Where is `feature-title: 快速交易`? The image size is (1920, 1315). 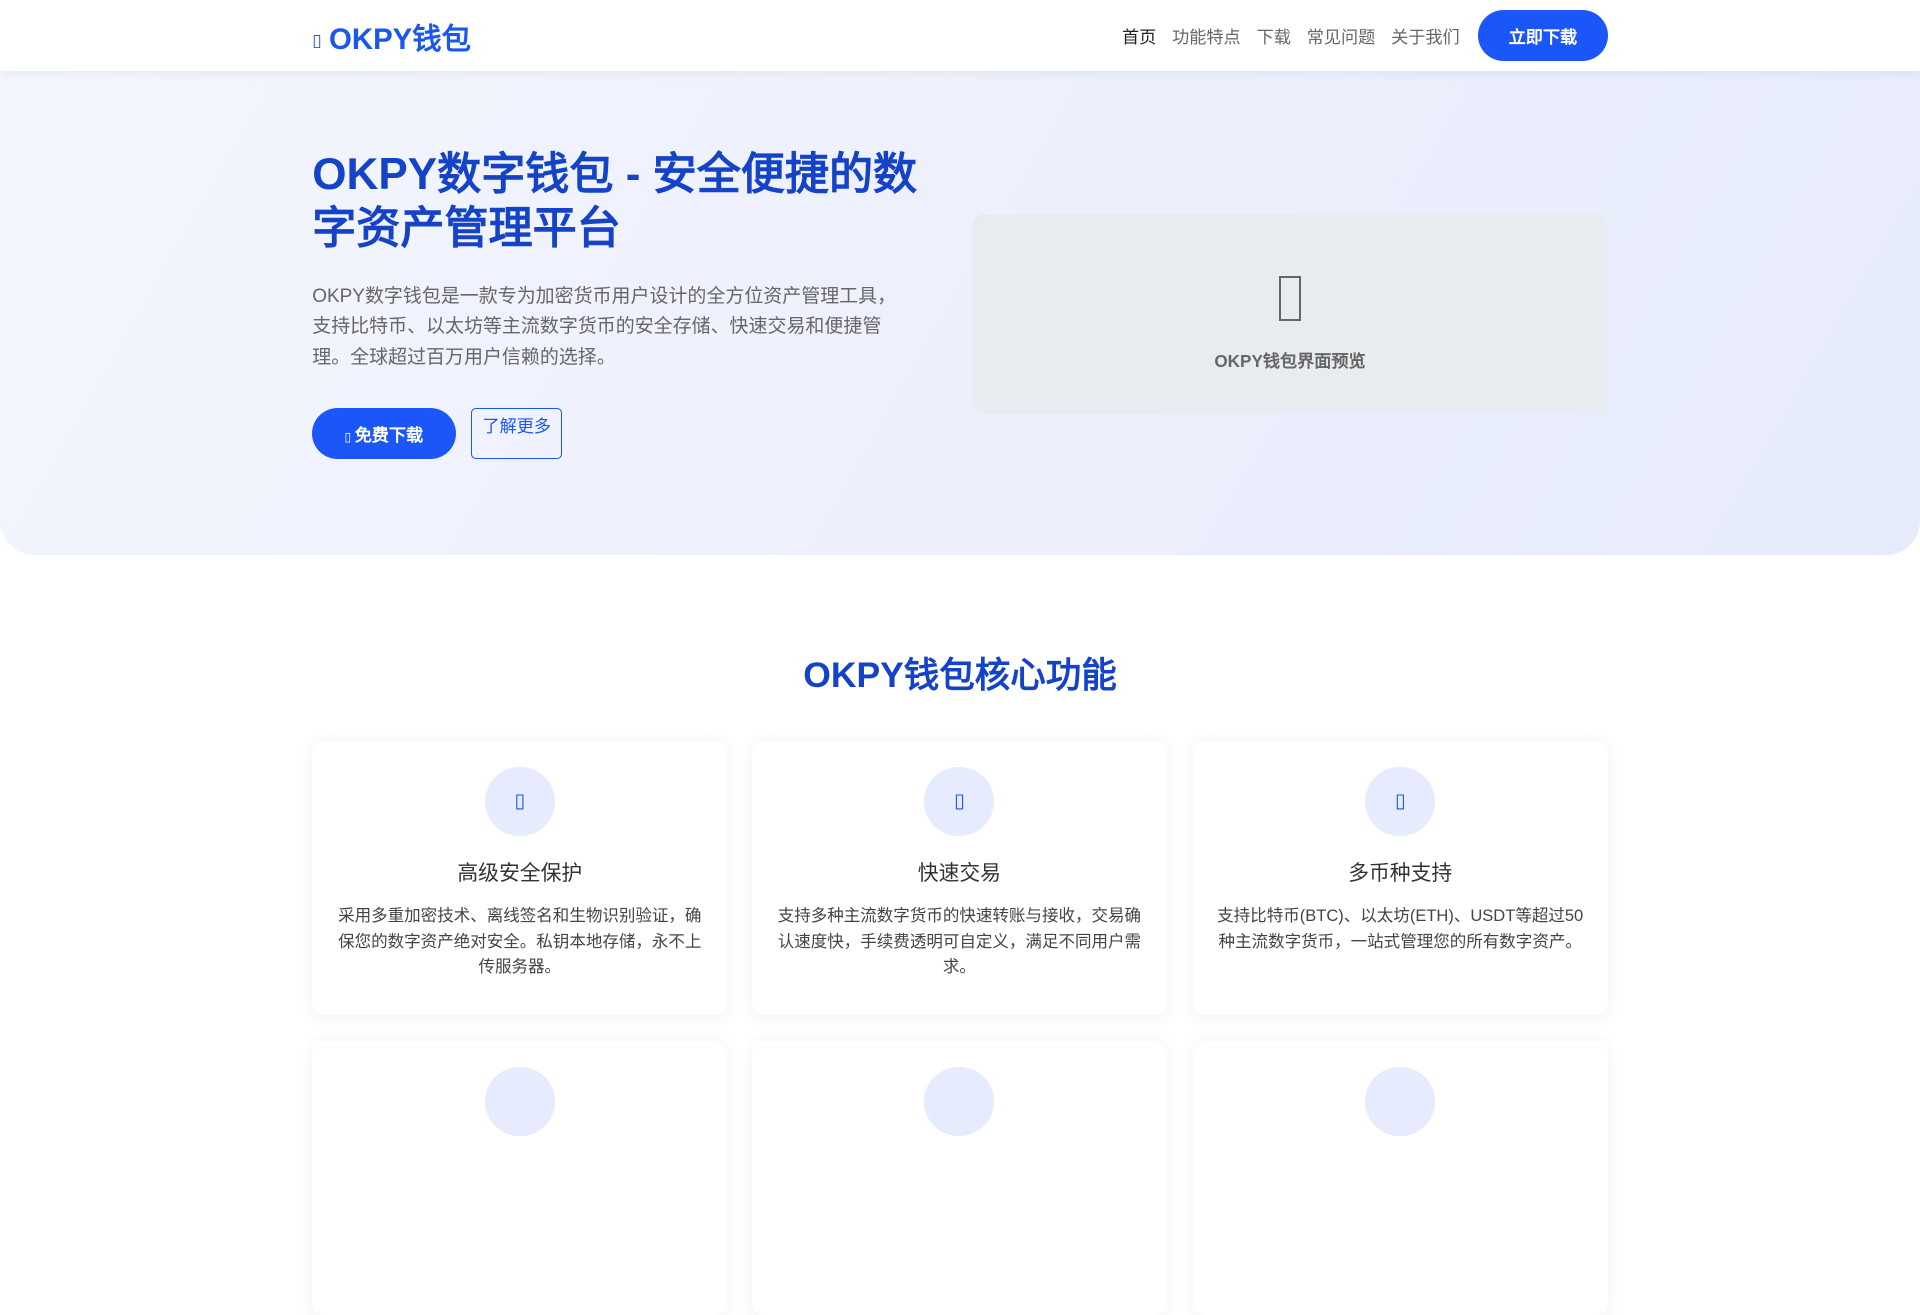 feature-title: 快速交易 is located at coordinates (959, 873).